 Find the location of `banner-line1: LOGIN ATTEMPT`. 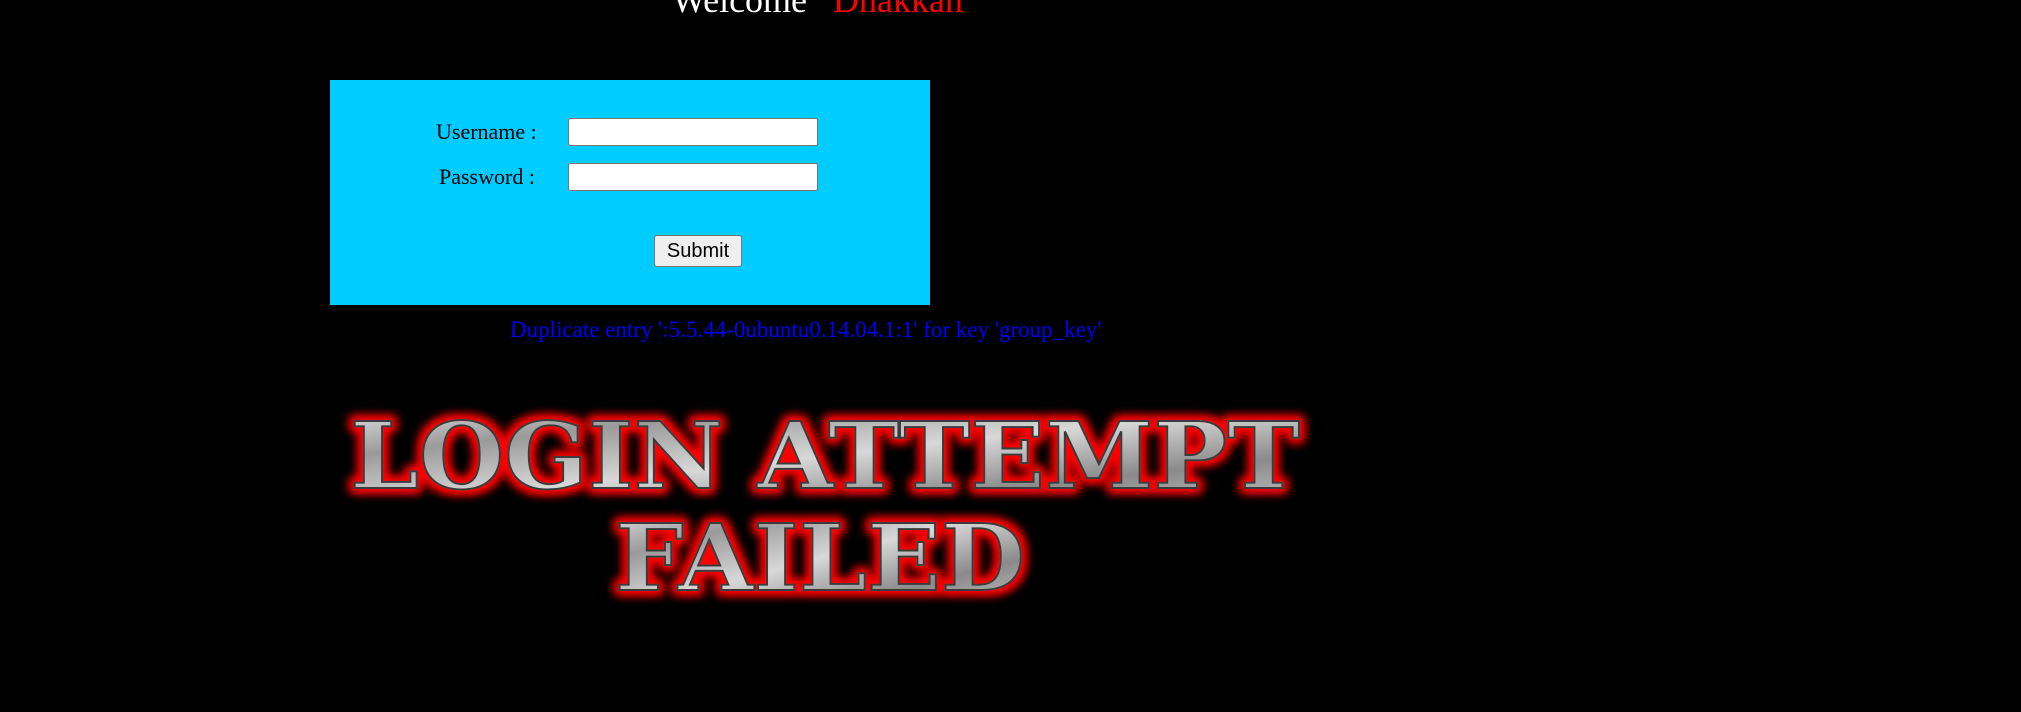

banner-line1: LOGIN ATTEMPT is located at coordinates (825, 456).